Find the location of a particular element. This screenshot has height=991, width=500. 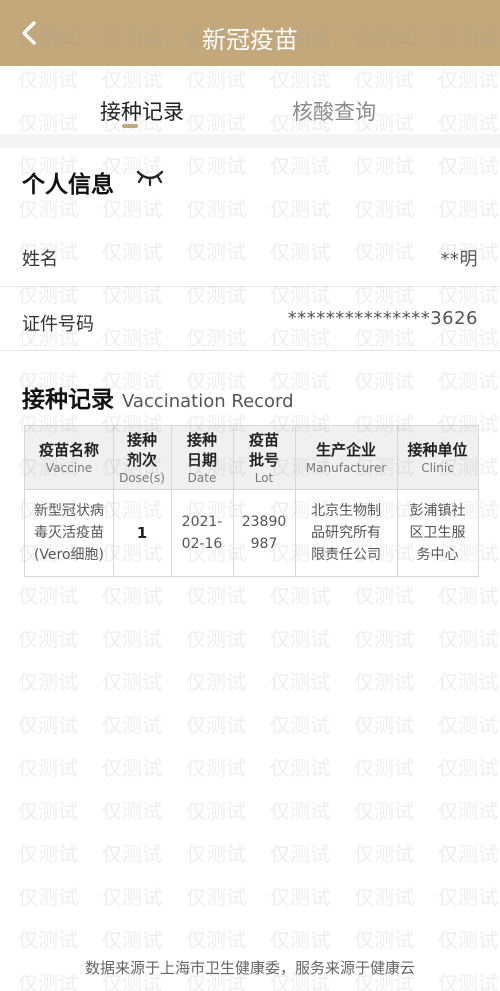

cell-clinic: 彭浦镇社 区卫生服 务中心 is located at coordinates (437, 533).